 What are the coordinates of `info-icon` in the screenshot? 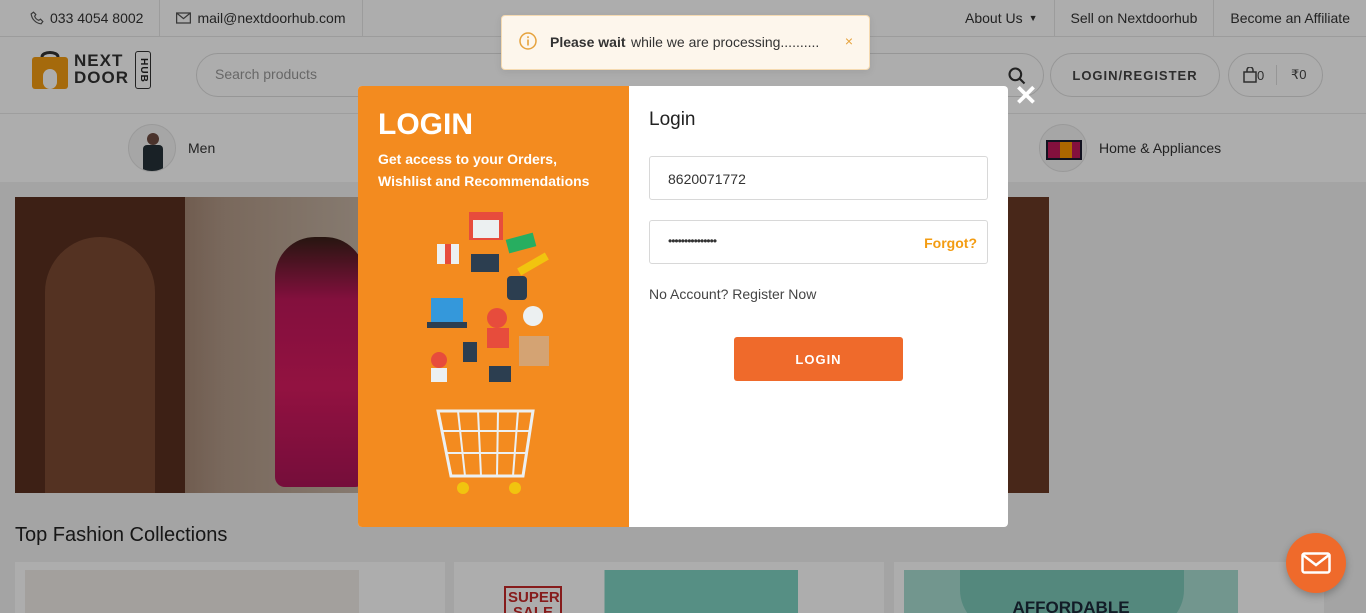 It's located at (528, 41).